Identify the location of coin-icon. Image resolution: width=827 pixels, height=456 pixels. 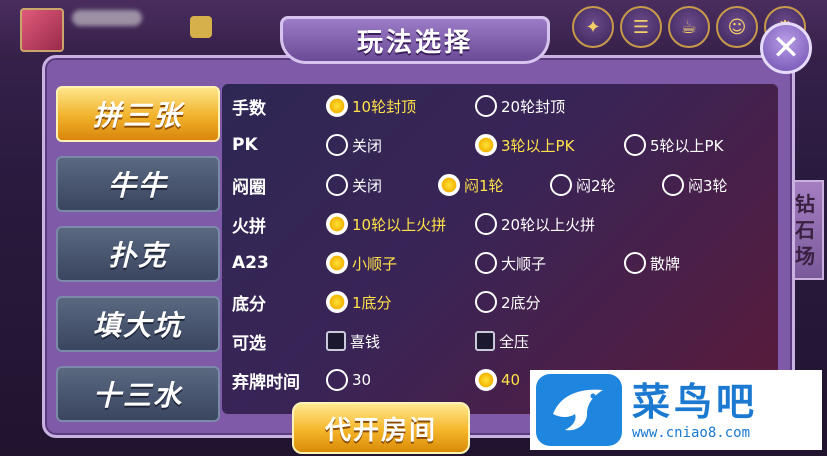
(201, 27).